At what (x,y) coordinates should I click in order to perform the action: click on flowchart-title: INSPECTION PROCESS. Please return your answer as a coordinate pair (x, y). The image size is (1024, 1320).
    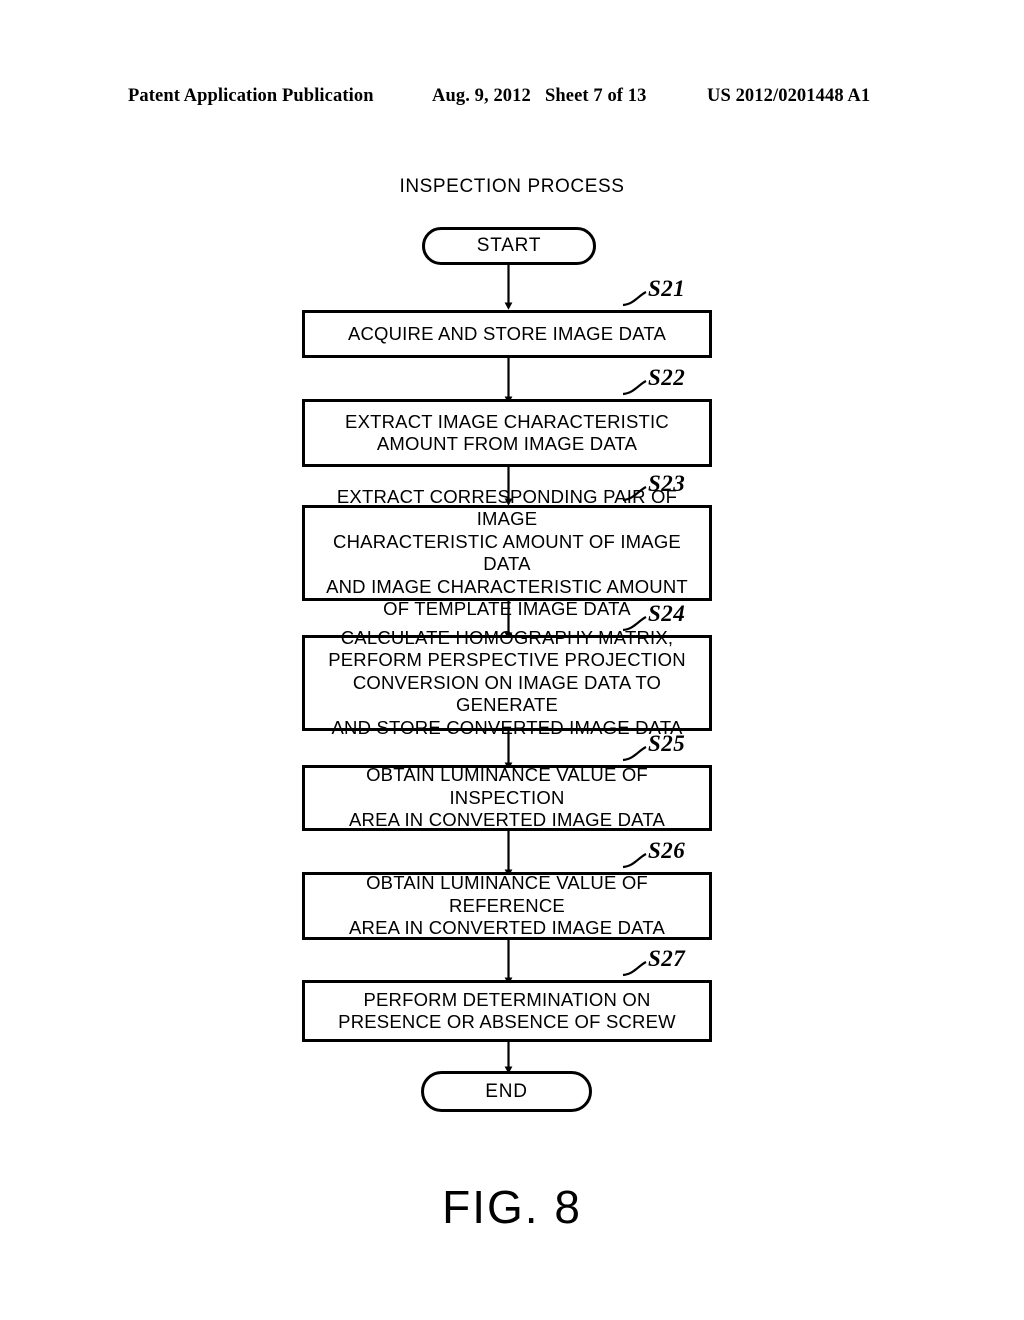
    Looking at the image, I should click on (512, 186).